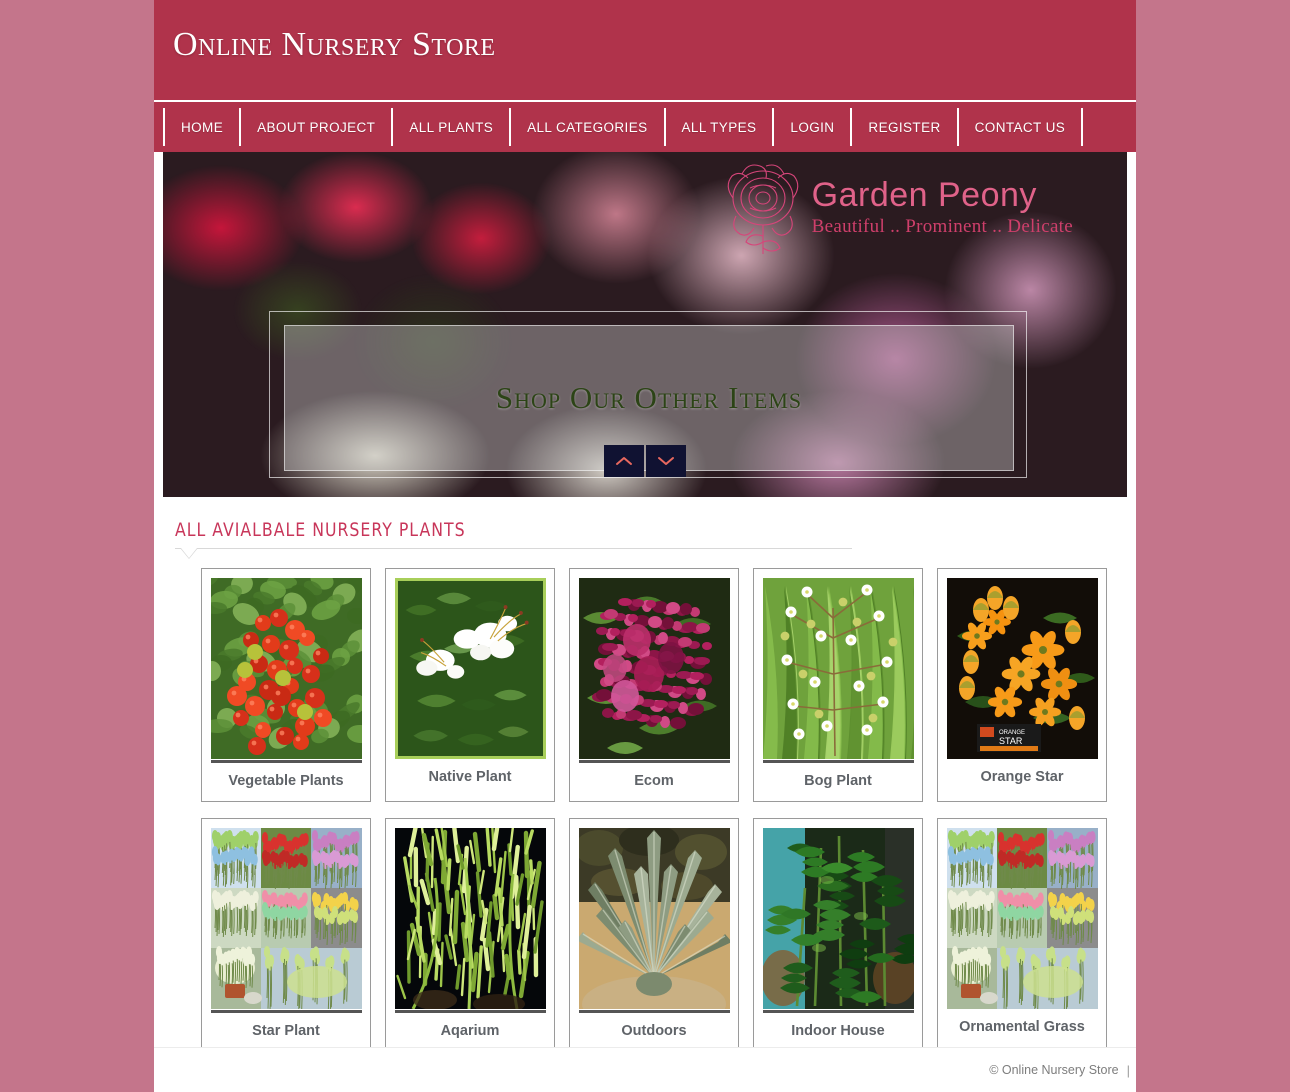 The width and height of the screenshot is (1290, 1092). I want to click on chevron-up-icon, so click(624, 461).